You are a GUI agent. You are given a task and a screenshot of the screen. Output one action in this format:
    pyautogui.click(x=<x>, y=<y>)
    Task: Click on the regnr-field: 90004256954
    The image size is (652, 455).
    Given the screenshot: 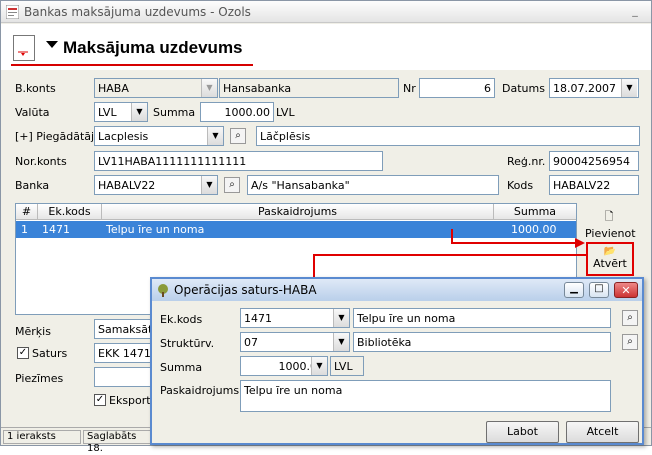 What is the action you would take?
    pyautogui.click(x=594, y=161)
    